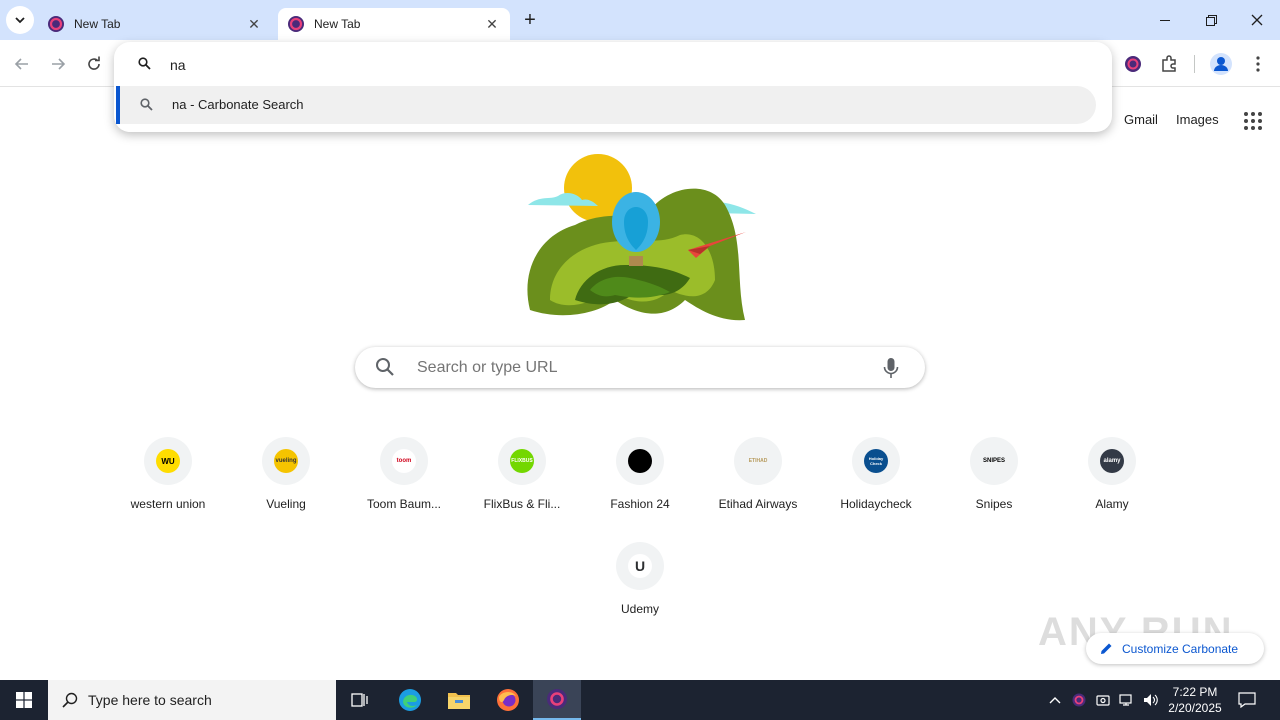 Image resolution: width=1280 pixels, height=720 pixels. What do you see at coordinates (640, 592) in the screenshot?
I see `shortcut-udemy: U Udemy` at bounding box center [640, 592].